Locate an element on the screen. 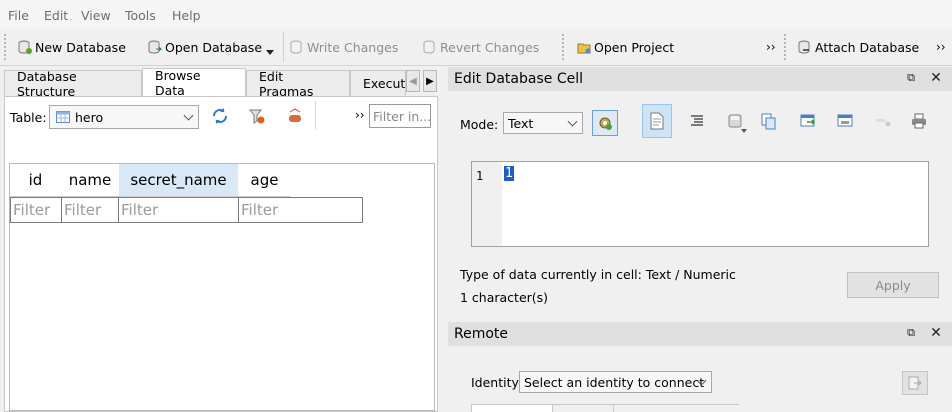 The image size is (952, 412). line-number-gutter: 1 is located at coordinates (487, 204).